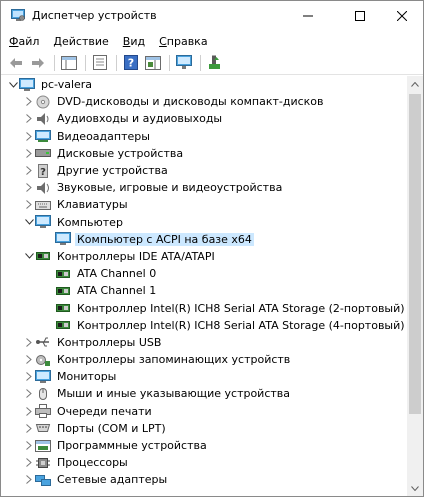  I want to click on properties-button, so click(100, 63).